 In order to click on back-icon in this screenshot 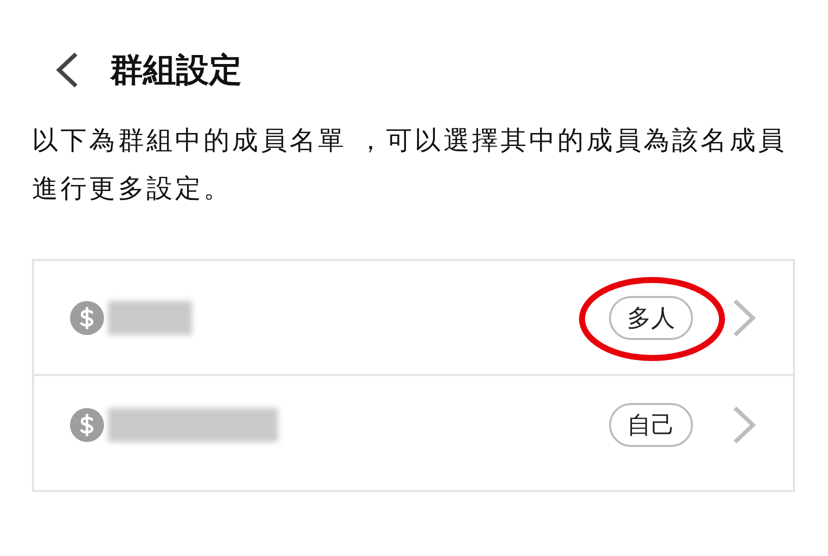, I will do `click(67, 70)`.